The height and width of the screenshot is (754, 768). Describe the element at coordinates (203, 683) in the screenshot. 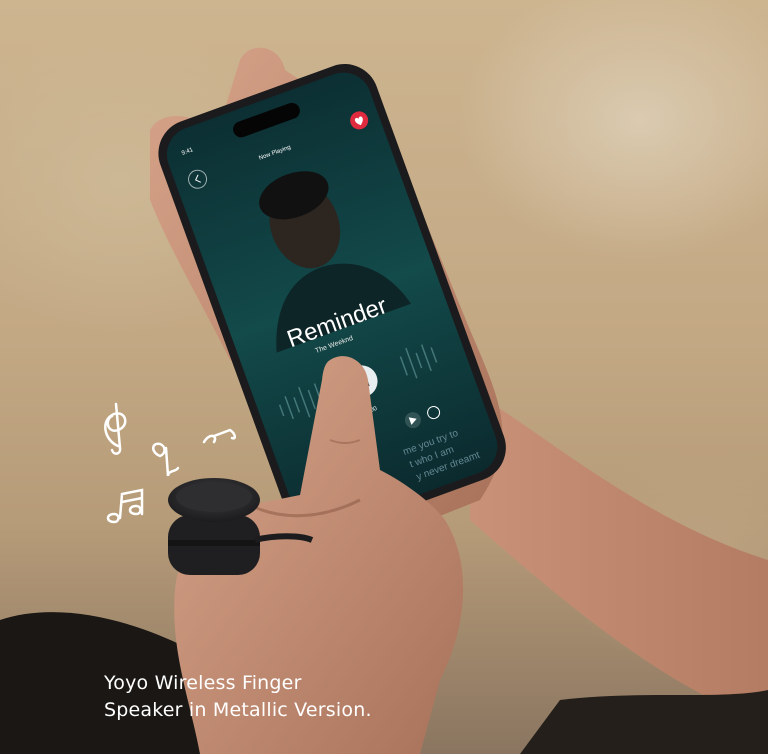

I see `caption-line-1: Yoyo Wireless Finger` at that location.